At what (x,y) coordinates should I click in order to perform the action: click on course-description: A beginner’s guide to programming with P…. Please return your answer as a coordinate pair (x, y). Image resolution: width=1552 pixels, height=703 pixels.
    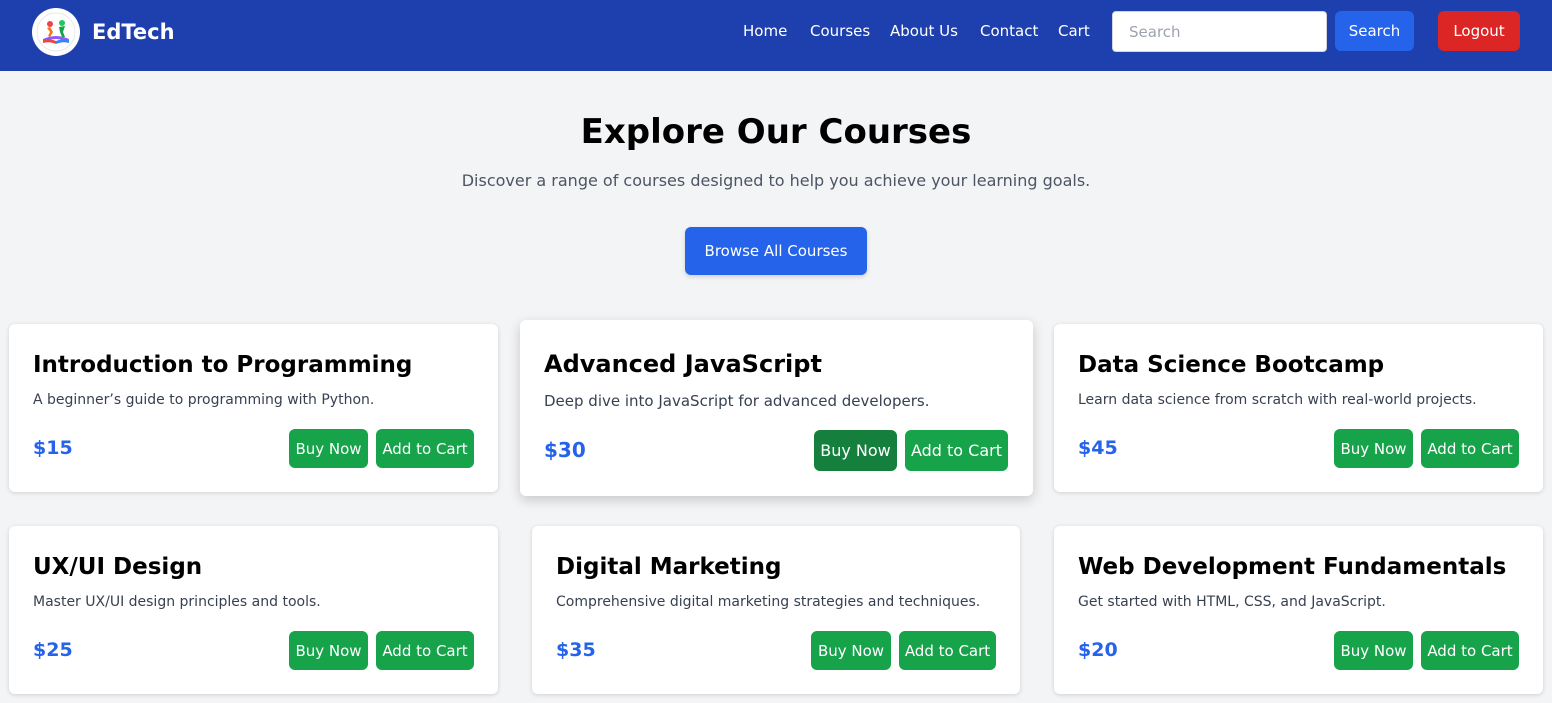
    Looking at the image, I should click on (204, 400).